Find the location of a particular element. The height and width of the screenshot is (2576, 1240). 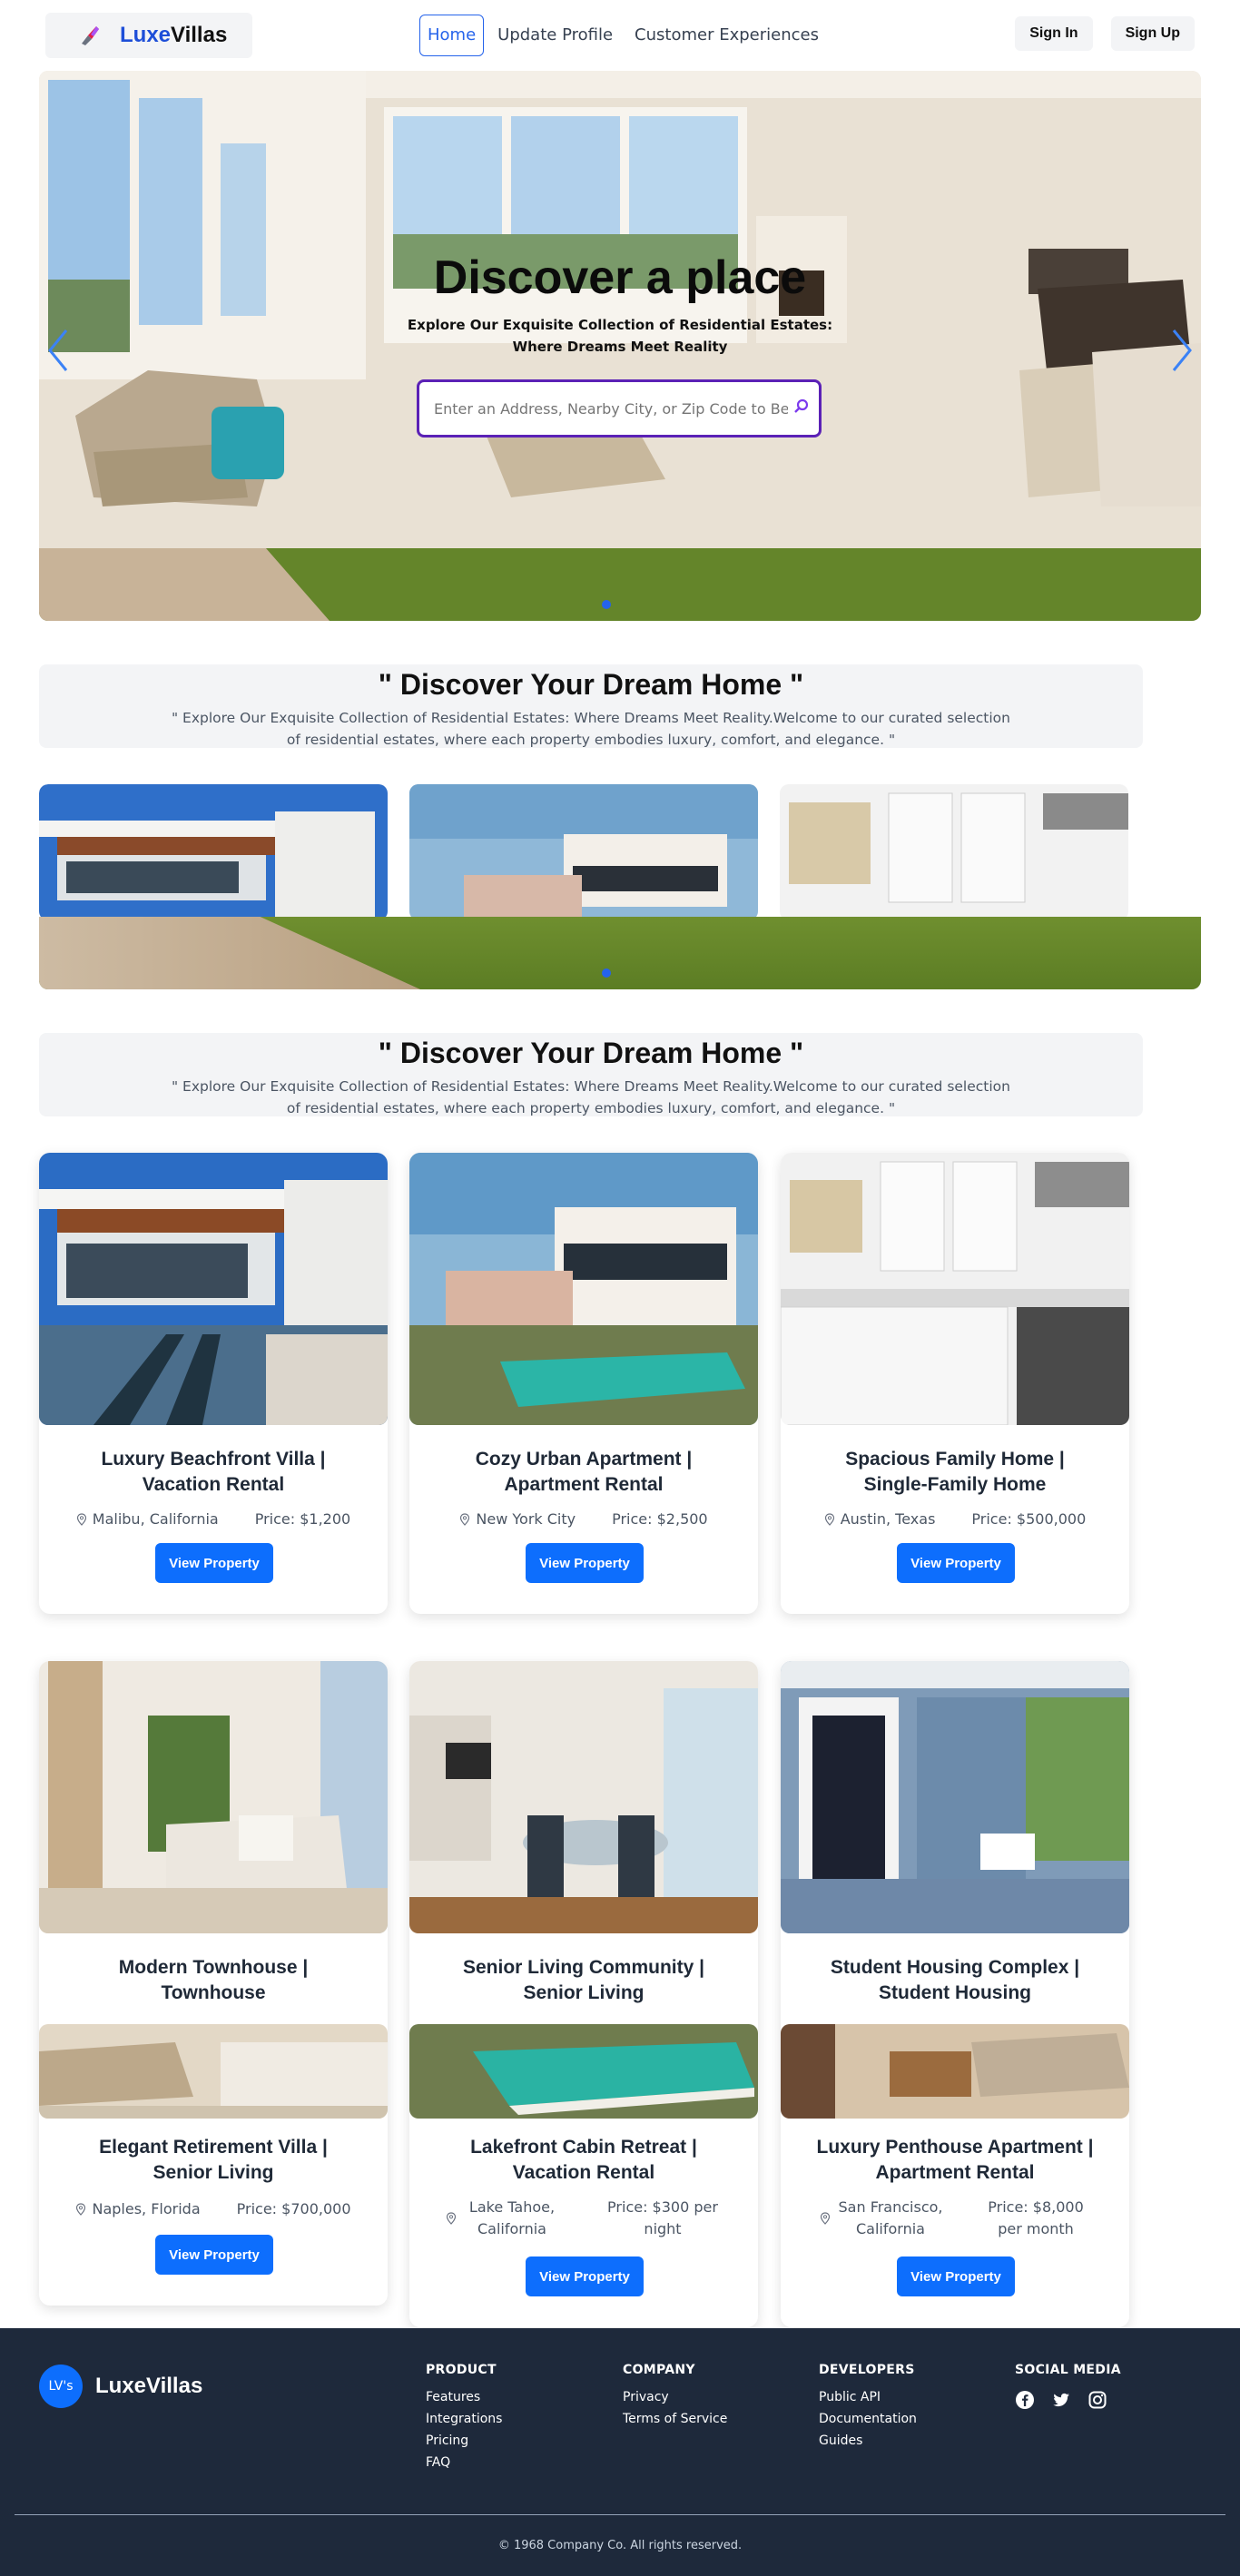

villa-pool-thumbnail is located at coordinates (213, 852).